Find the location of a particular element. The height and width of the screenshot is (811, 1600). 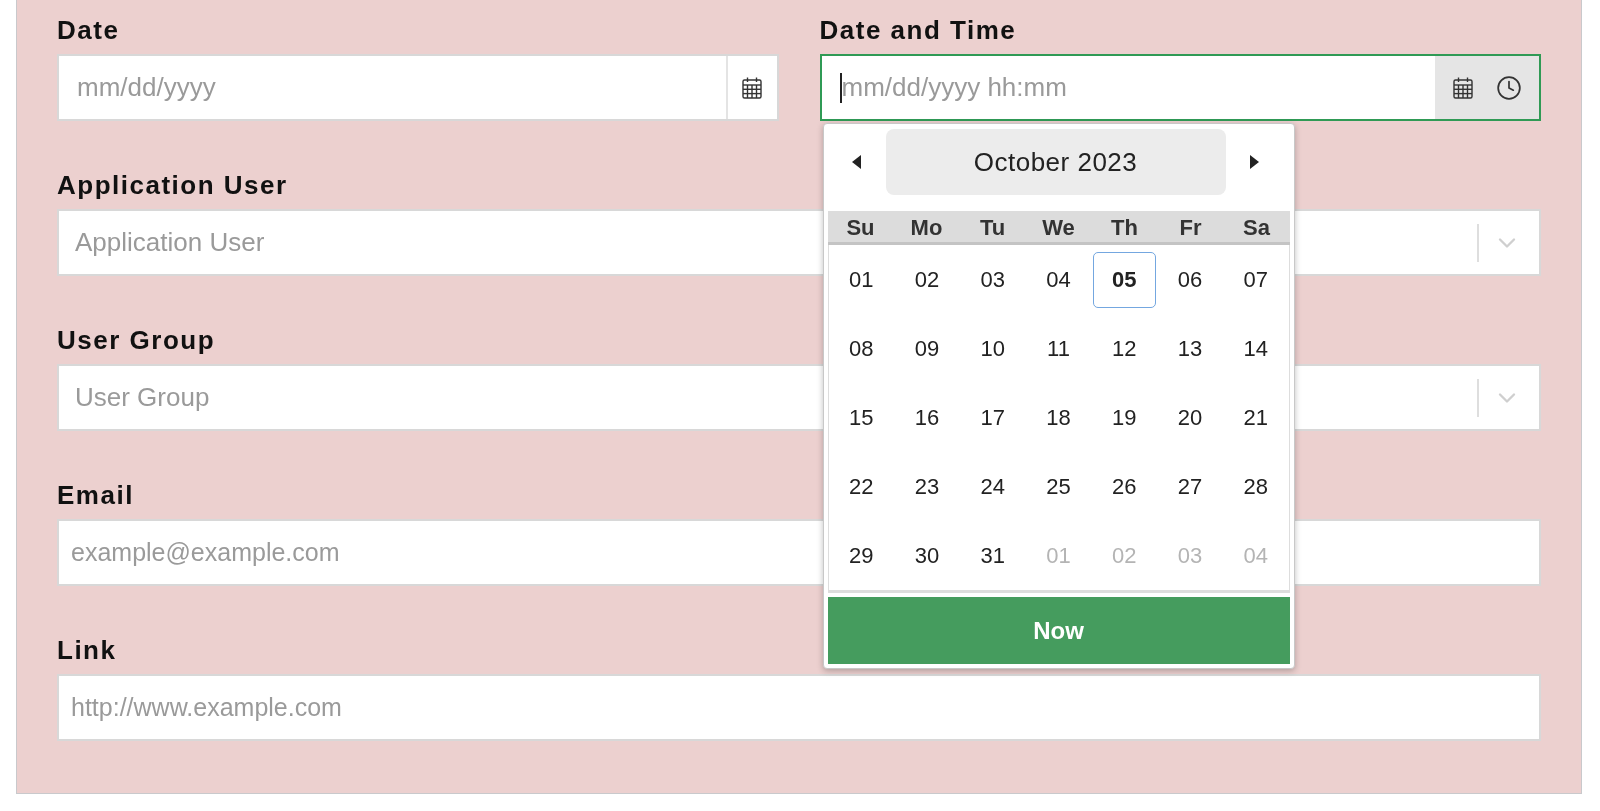

weekday-label: Fr is located at coordinates (1190, 228).